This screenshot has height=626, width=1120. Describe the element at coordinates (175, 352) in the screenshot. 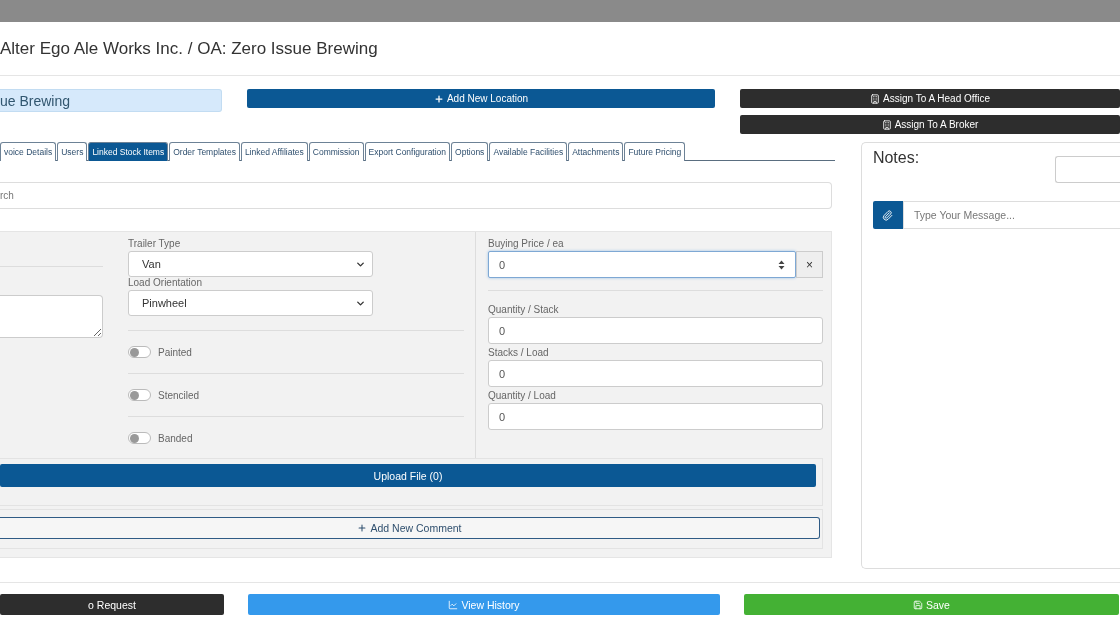

I see `toggle-label: Painted` at that location.